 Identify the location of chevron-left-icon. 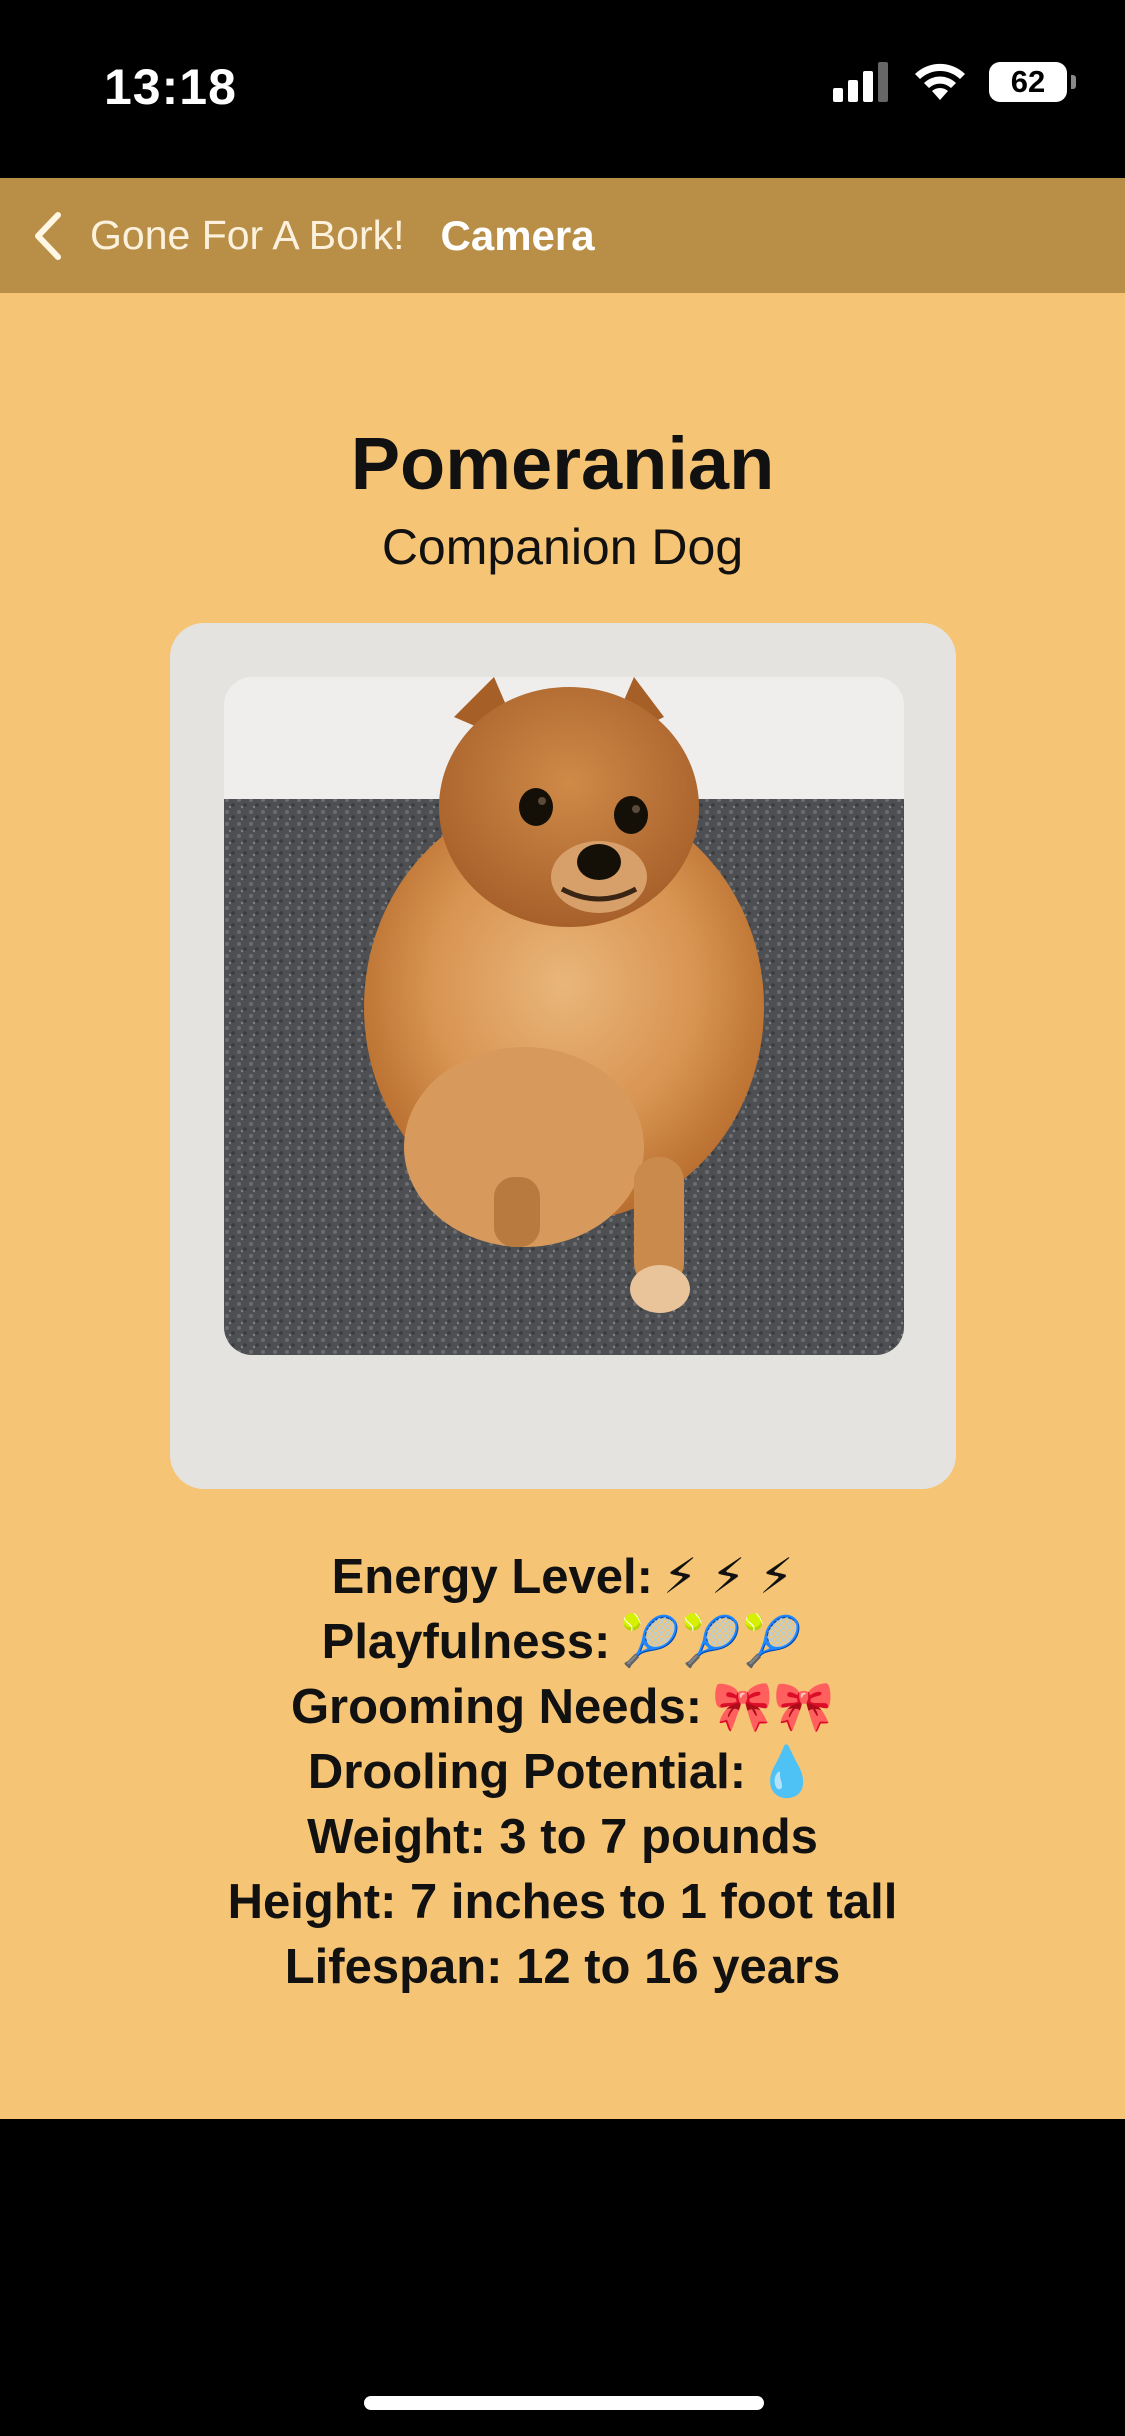
(48, 235).